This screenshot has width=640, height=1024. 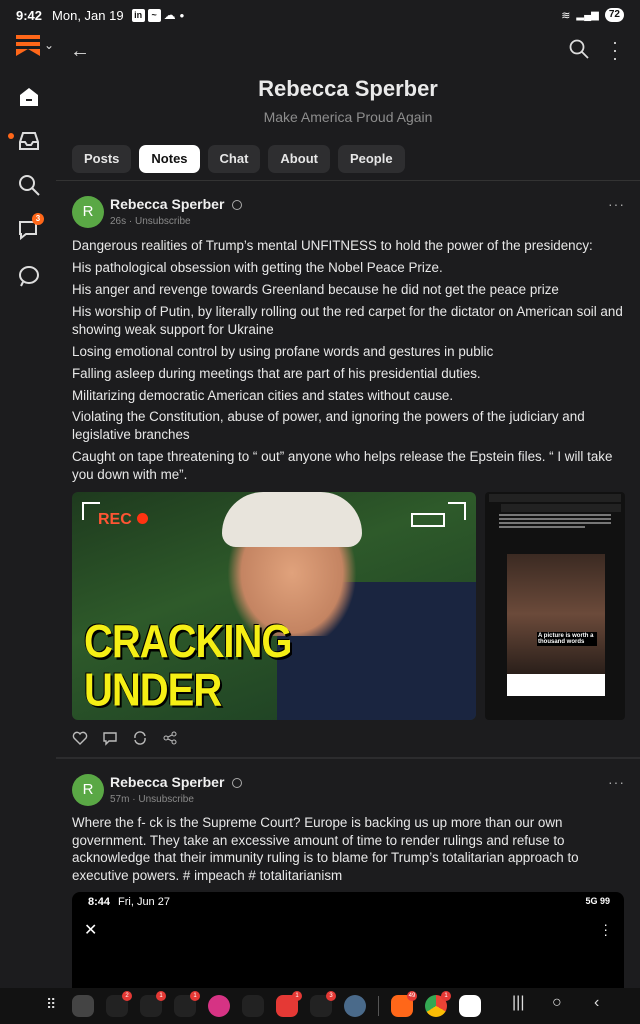 What do you see at coordinates (470, 1006) in the screenshot?
I see `analytics-app-icon` at bounding box center [470, 1006].